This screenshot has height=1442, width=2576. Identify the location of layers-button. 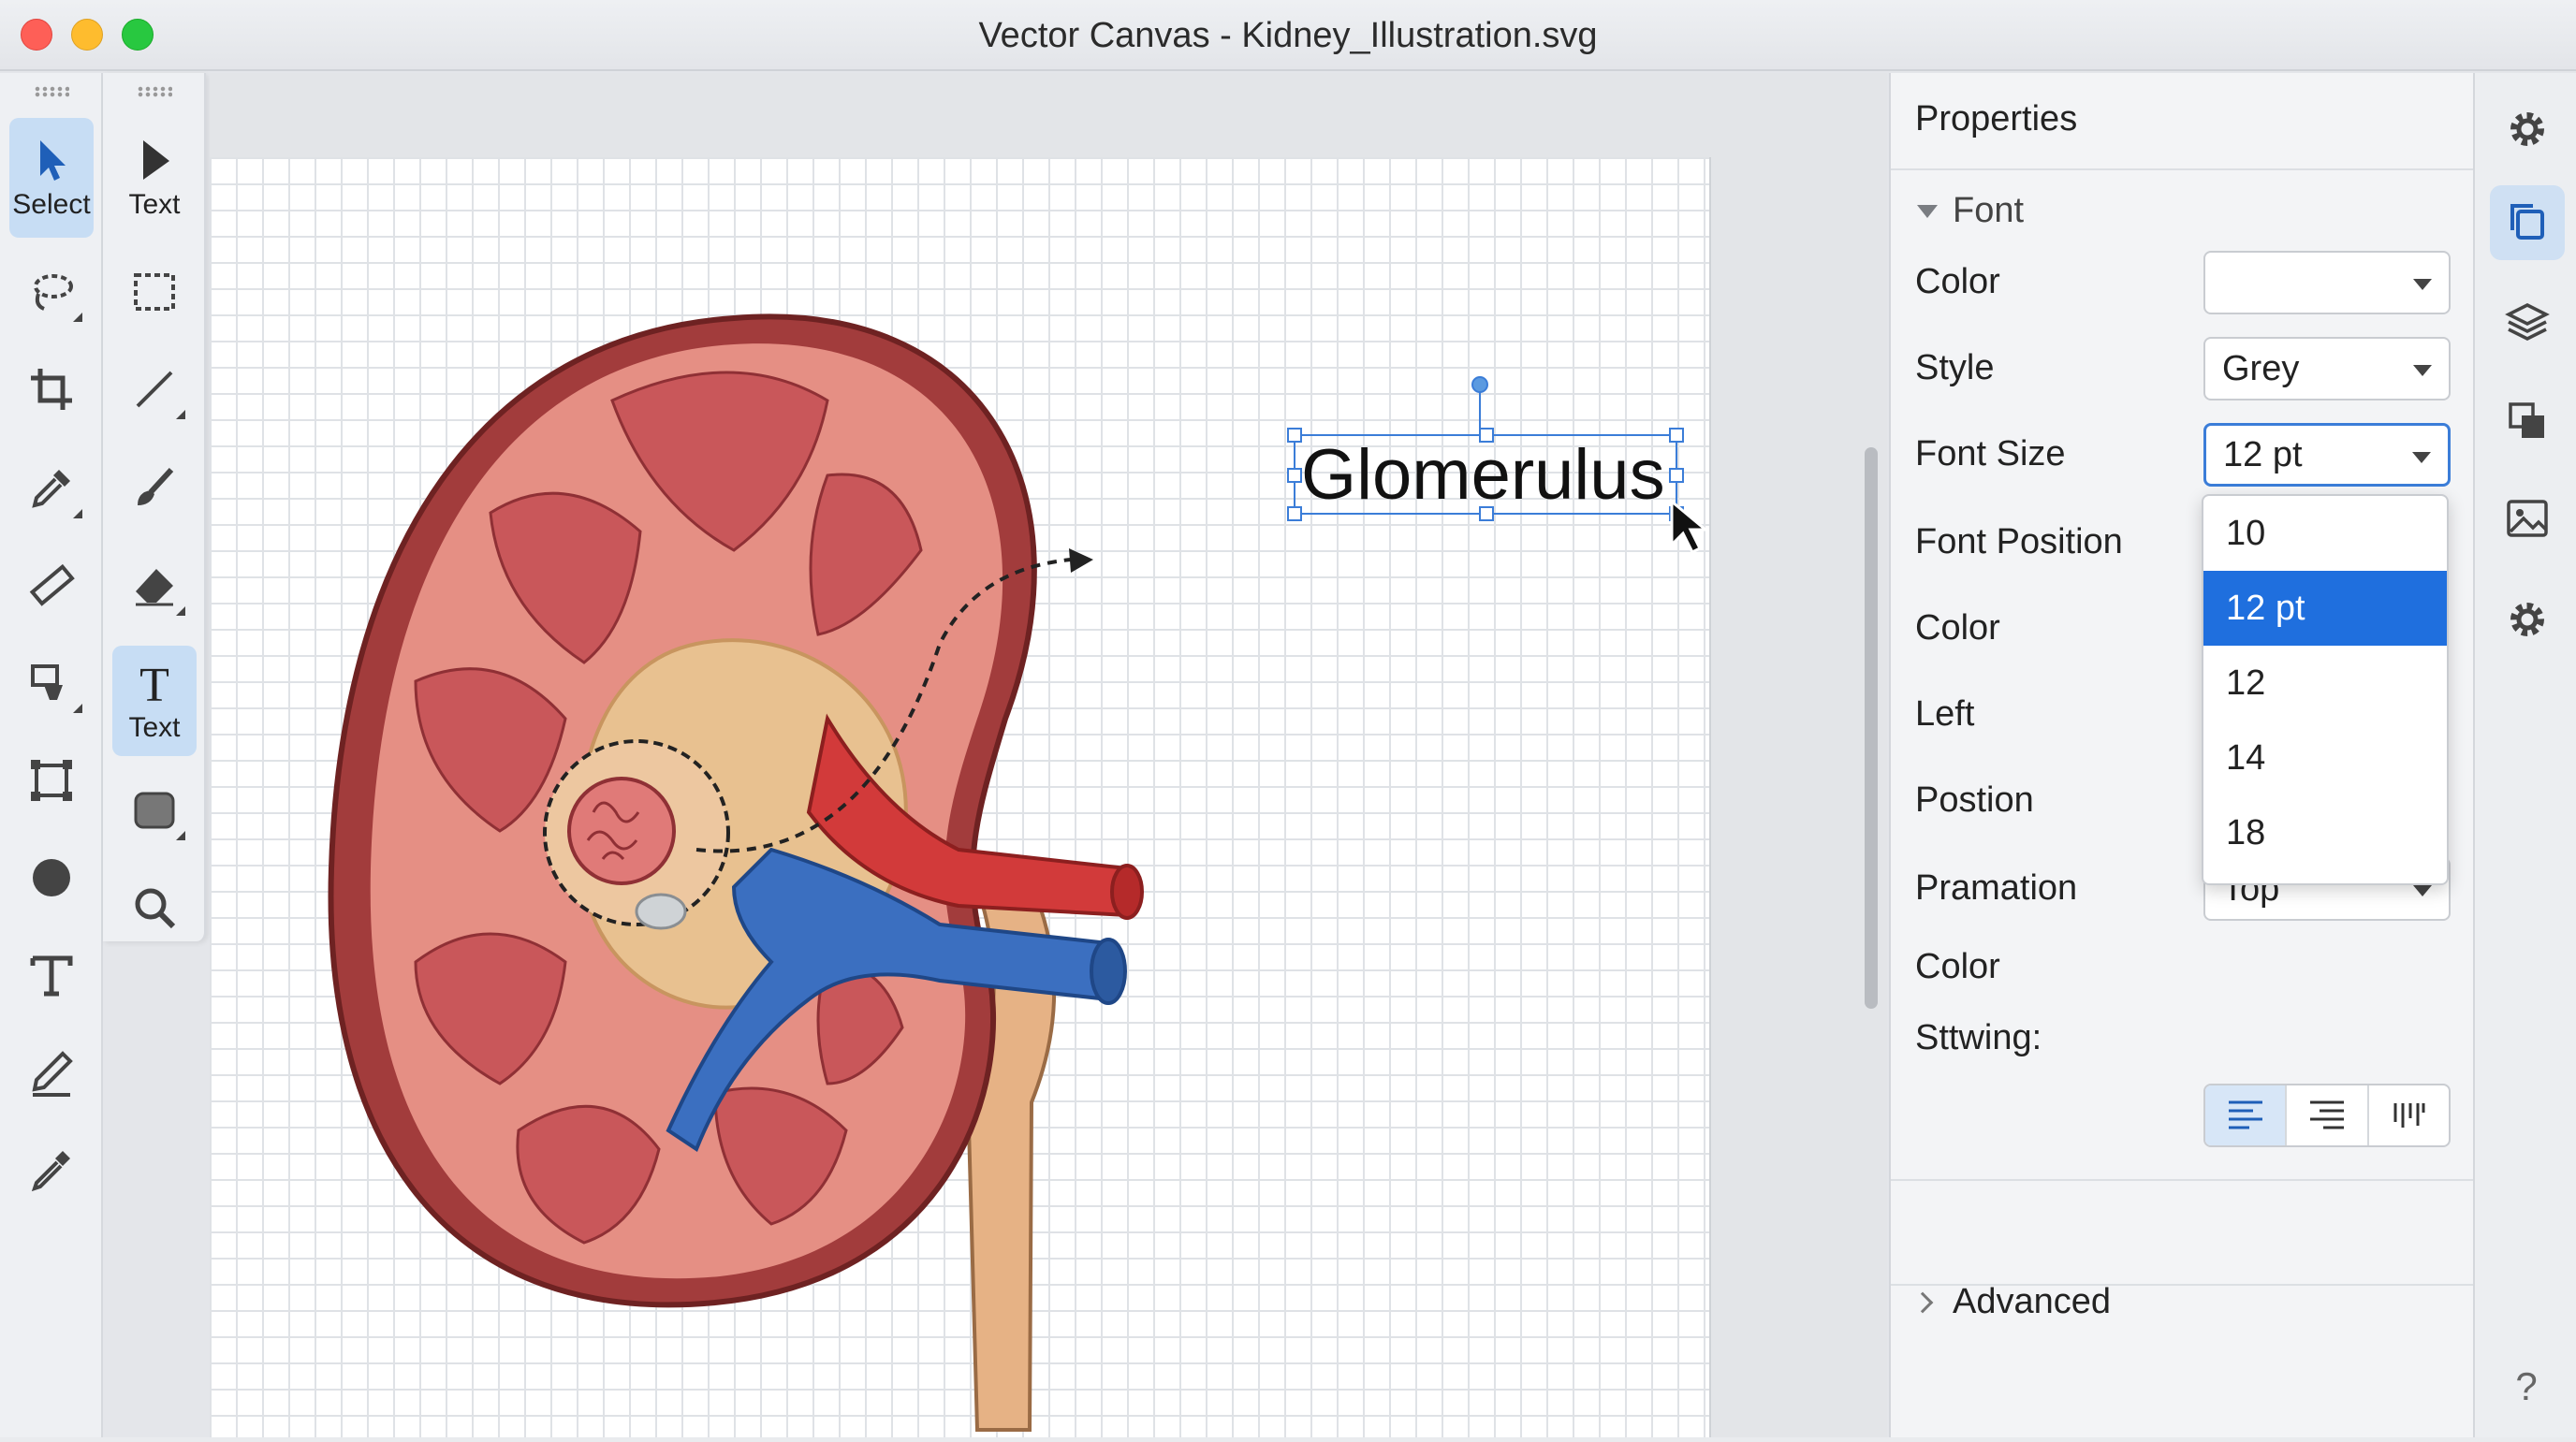
(2527, 321).